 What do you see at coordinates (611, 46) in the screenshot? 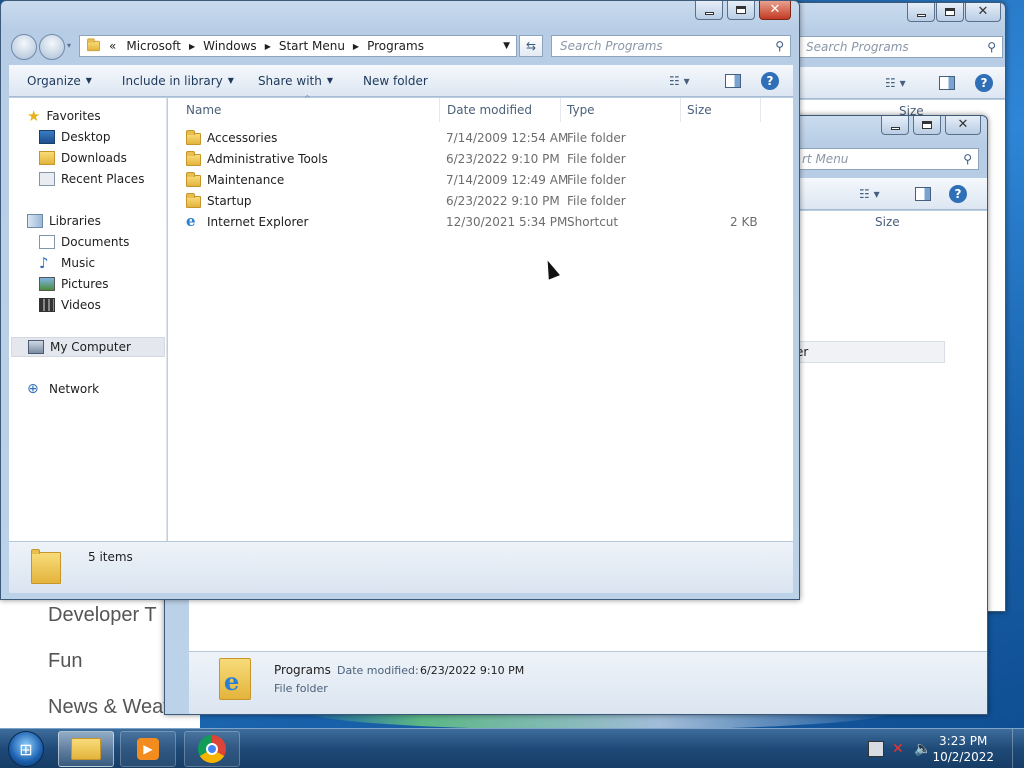
I see `search-placeholder: Search Programs` at bounding box center [611, 46].